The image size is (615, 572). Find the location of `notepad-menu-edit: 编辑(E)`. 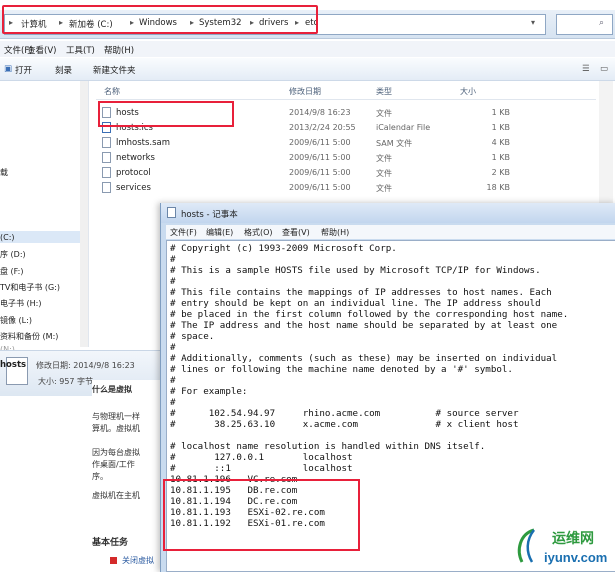

notepad-menu-edit: 编辑(E) is located at coordinates (219, 232).